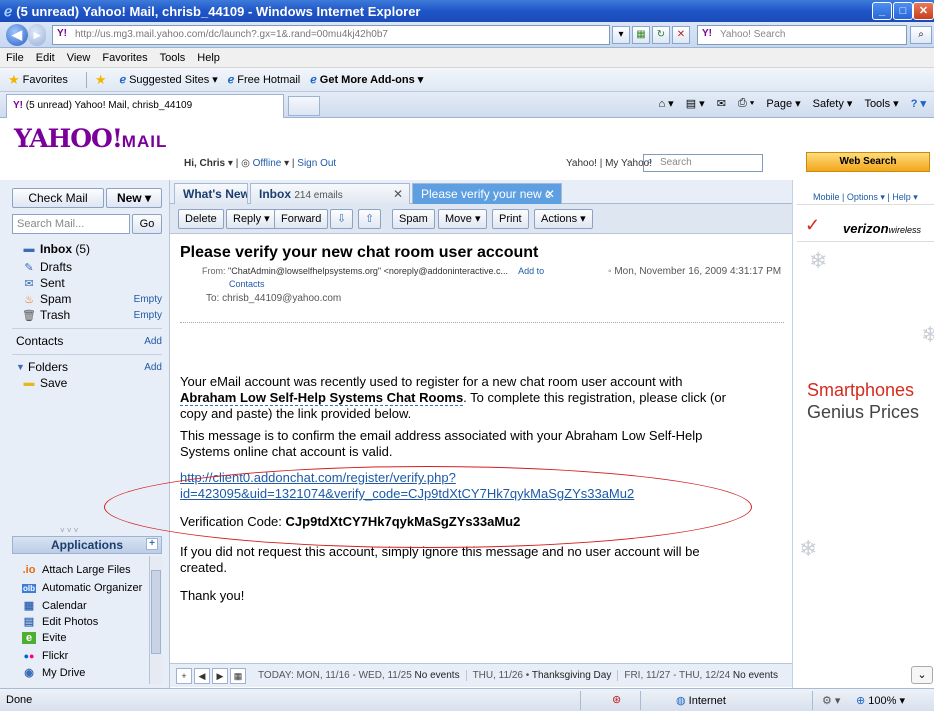  Describe the element at coordinates (531, 271) in the screenshot. I see `add-to-contacts-link: Add to` at that location.